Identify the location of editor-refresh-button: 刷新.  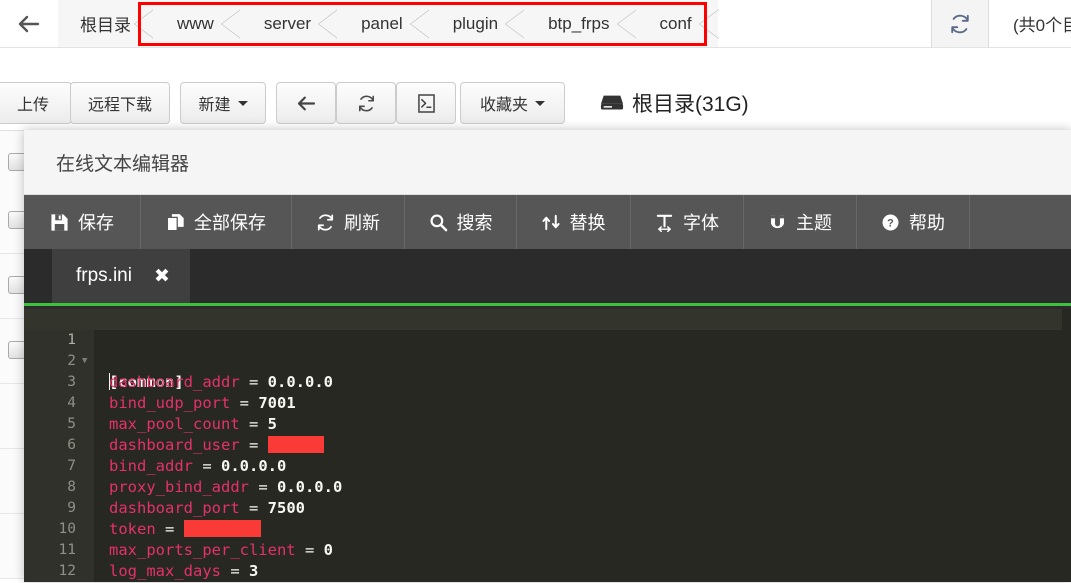
(348, 222).